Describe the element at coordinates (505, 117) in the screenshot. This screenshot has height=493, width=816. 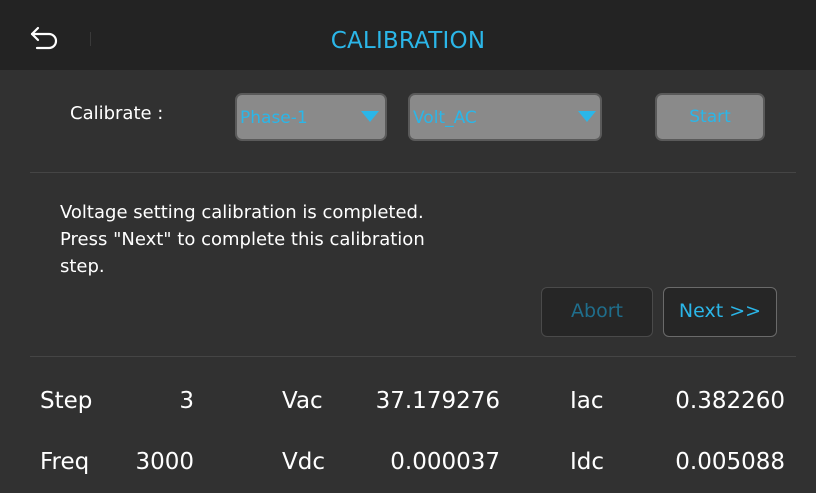
I see `mode-dropdown: Volt_AC` at that location.